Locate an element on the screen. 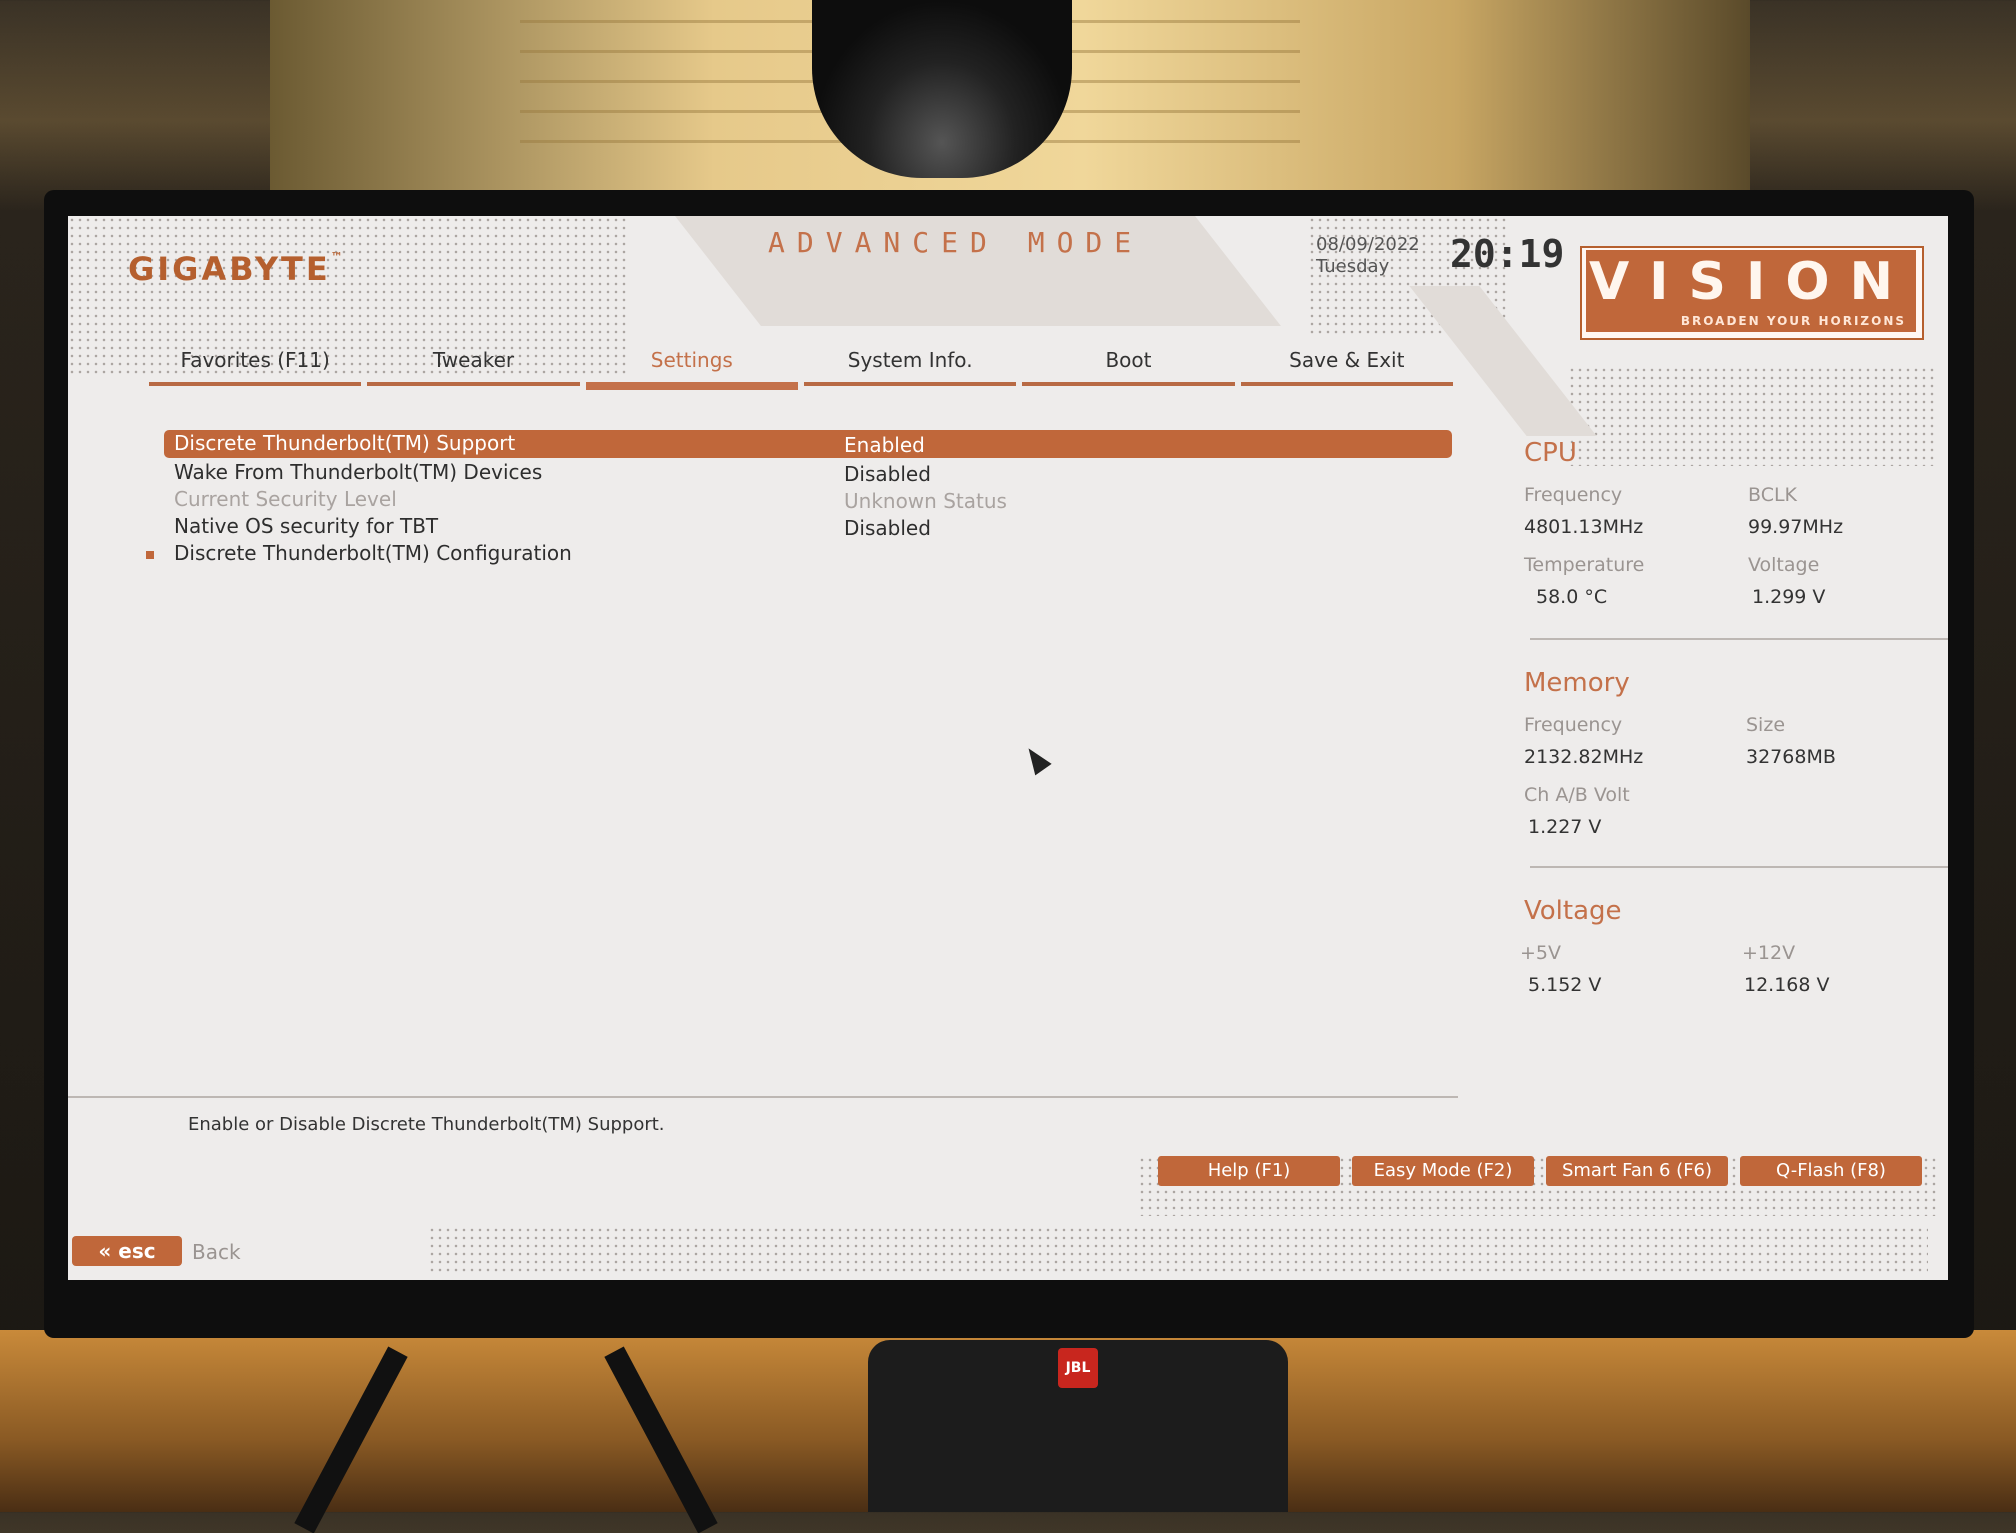 This screenshot has height=1533, width=2016. cpu-temperature-value: 58.0 °C is located at coordinates (1572, 597).